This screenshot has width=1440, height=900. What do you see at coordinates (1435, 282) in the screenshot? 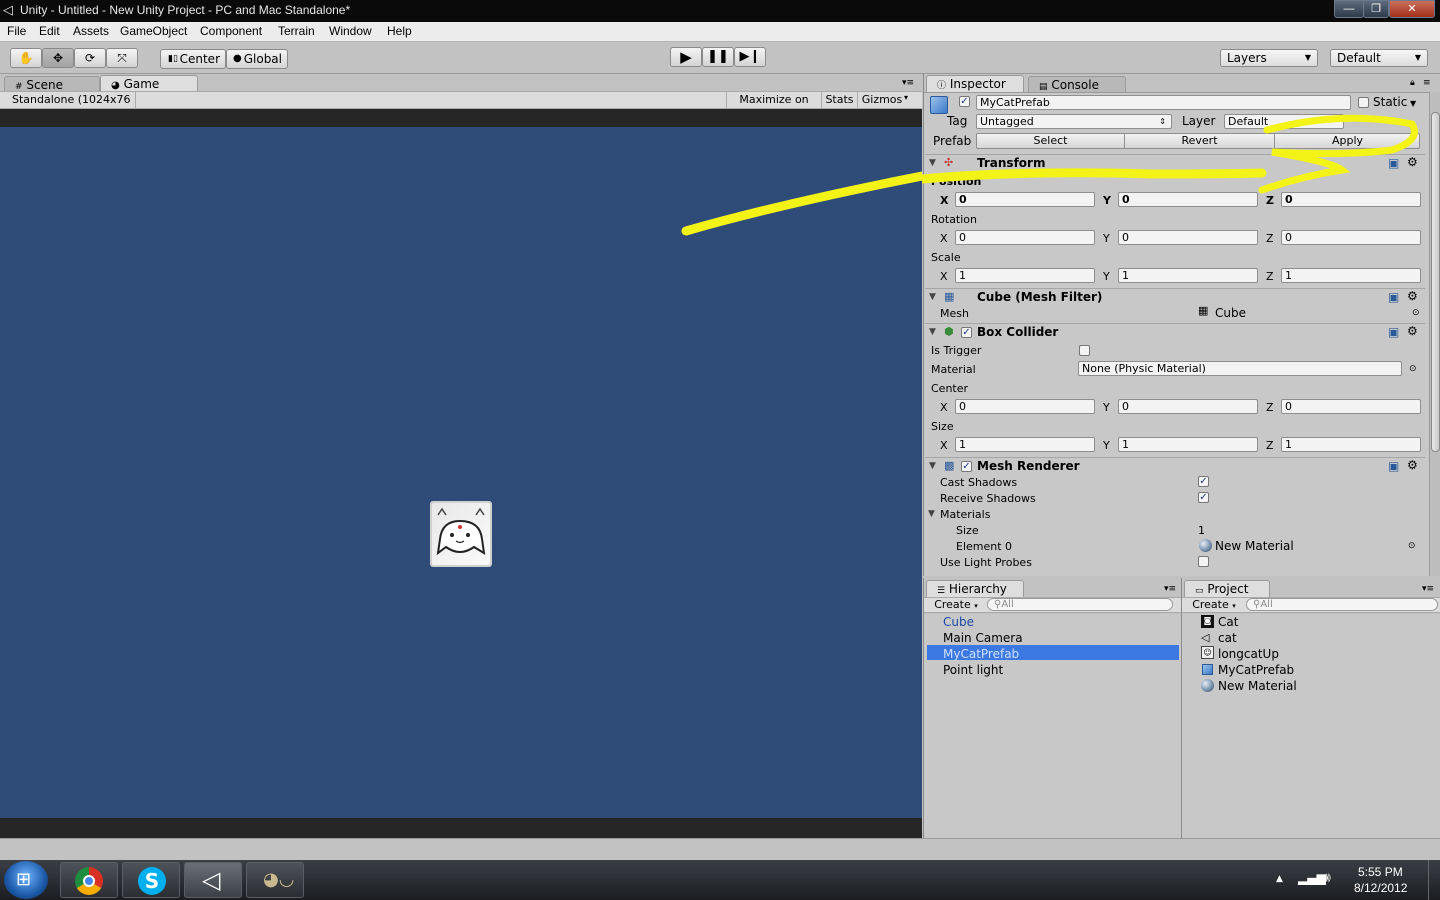
I see `scrollbar-thumb` at bounding box center [1435, 282].